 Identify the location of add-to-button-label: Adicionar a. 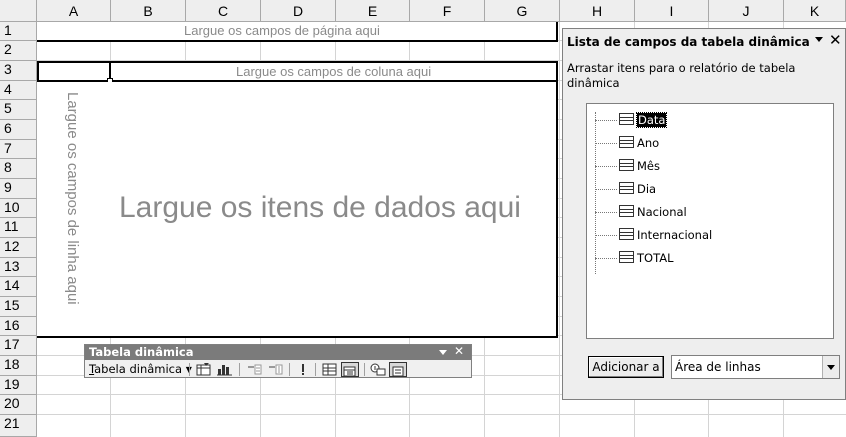
(626, 367).